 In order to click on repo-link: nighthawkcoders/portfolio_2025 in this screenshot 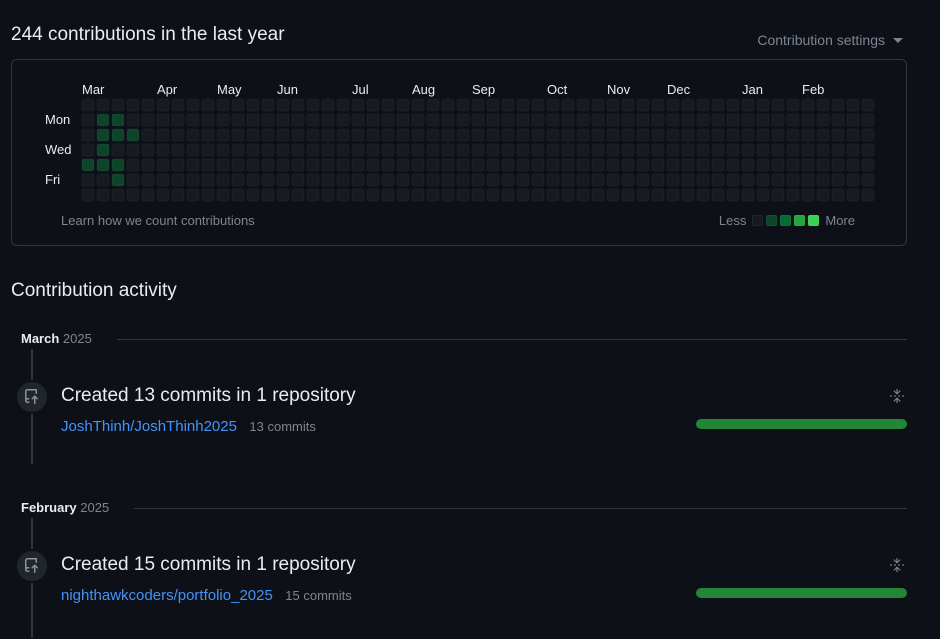, I will do `click(167, 595)`.